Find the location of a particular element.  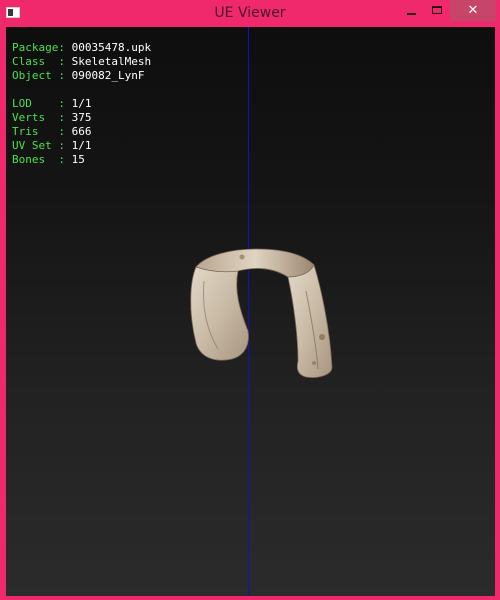

close-button: ✕ is located at coordinates (473, 10).